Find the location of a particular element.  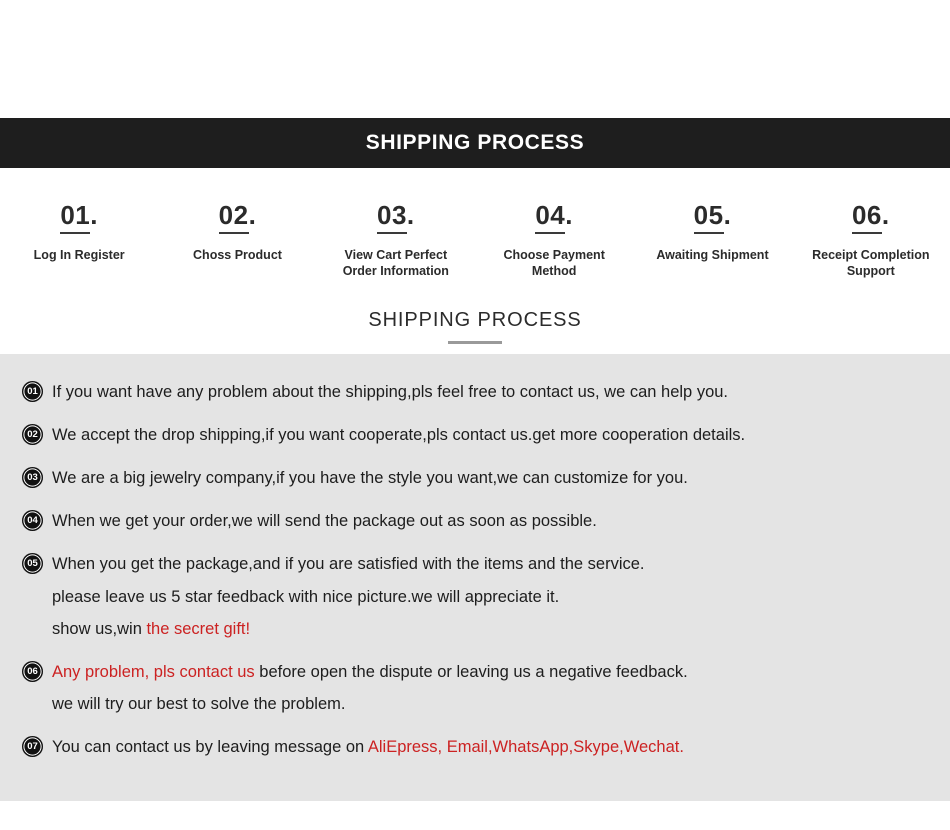

step-number-digits: 01 is located at coordinates (75, 218).